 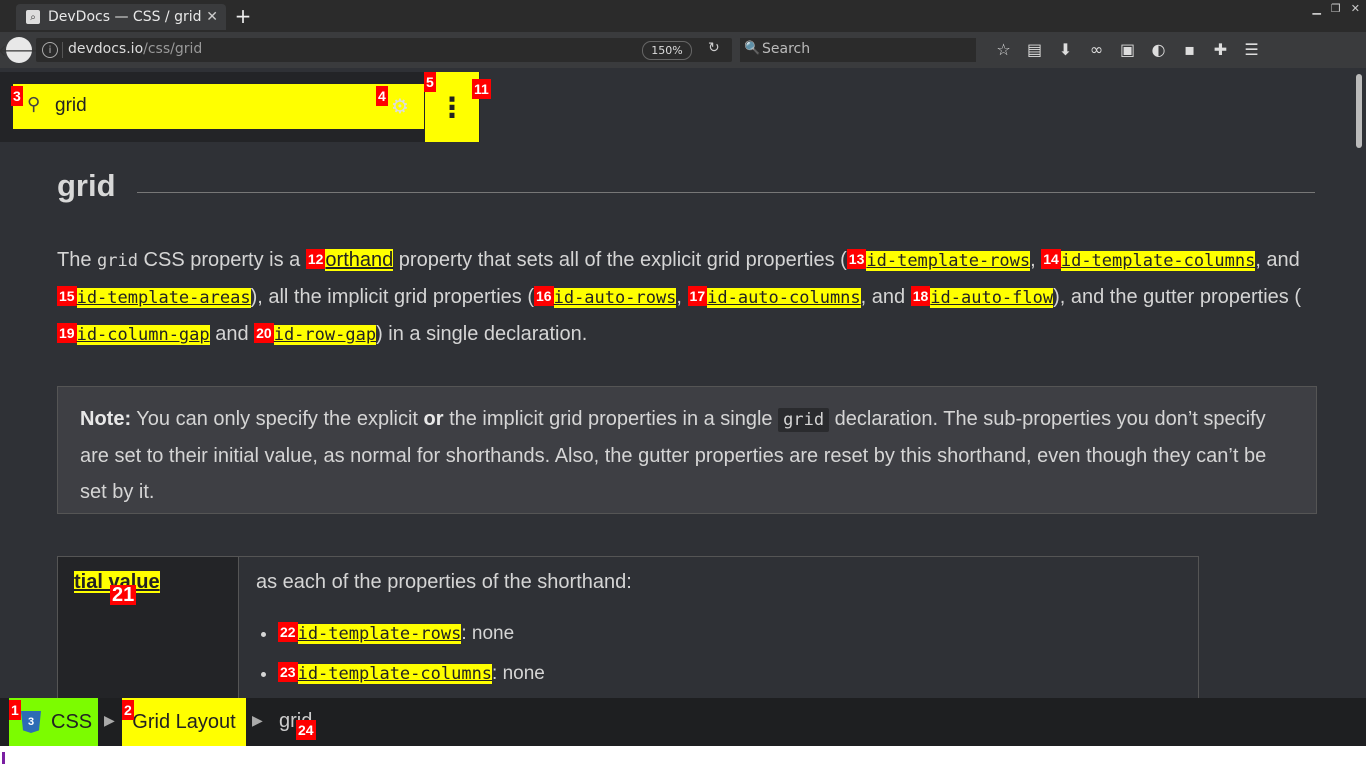 I want to click on intro-text: The, so click(x=77, y=260).